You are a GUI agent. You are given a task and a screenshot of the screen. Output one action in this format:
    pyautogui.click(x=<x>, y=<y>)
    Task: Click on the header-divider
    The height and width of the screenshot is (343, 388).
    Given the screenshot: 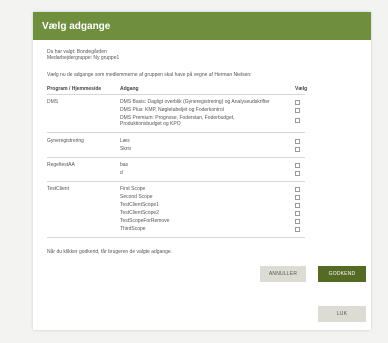 What is the action you would take?
    pyautogui.click(x=176, y=94)
    